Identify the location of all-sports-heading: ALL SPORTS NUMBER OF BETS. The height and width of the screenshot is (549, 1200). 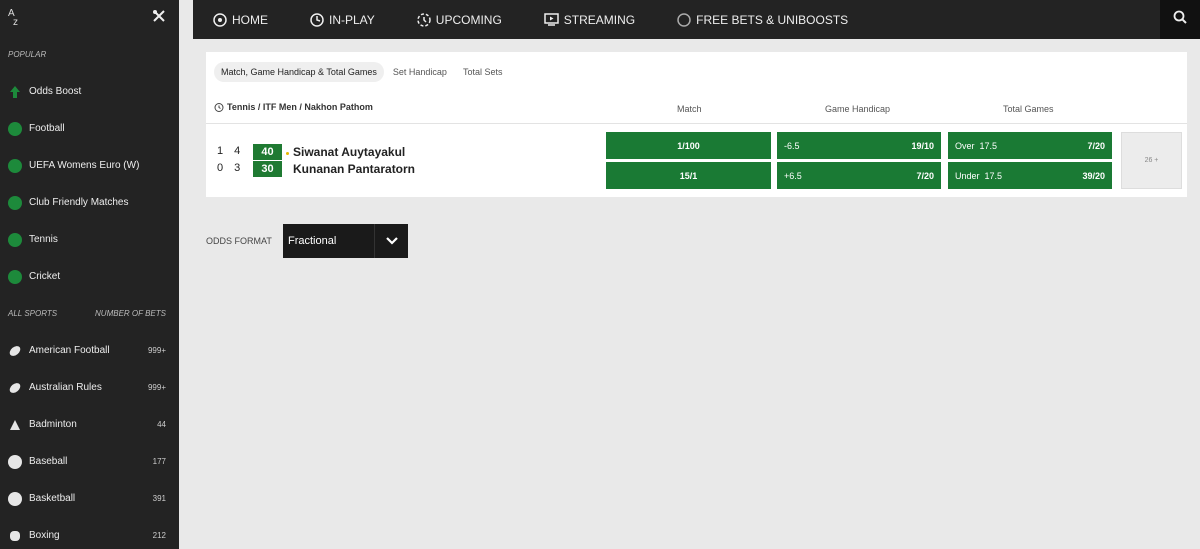
(87, 313).